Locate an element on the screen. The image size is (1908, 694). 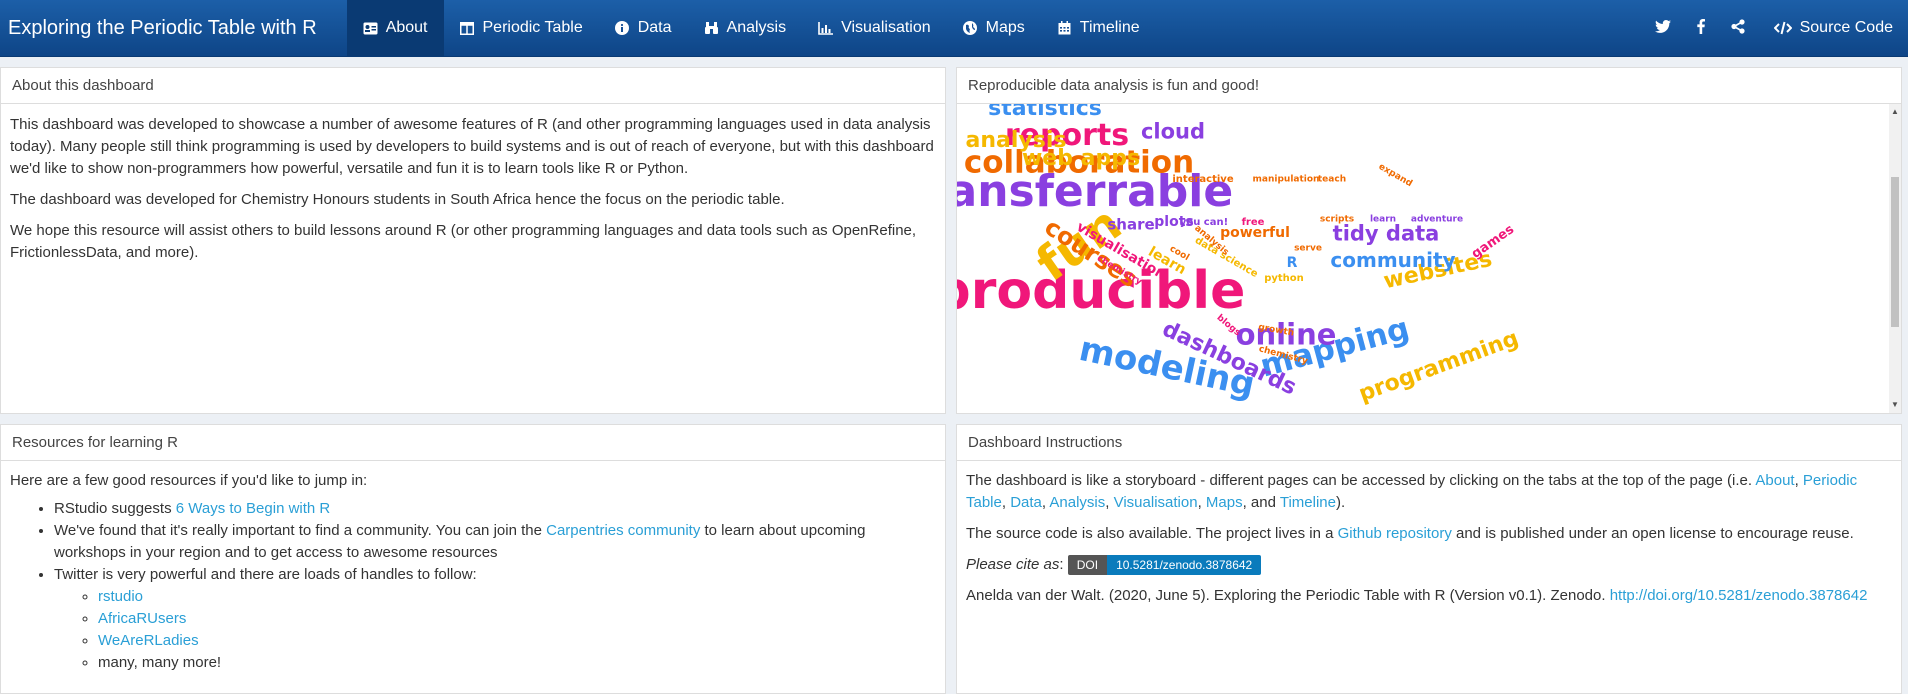
tab-analysis: Analysis is located at coordinates (745, 28).